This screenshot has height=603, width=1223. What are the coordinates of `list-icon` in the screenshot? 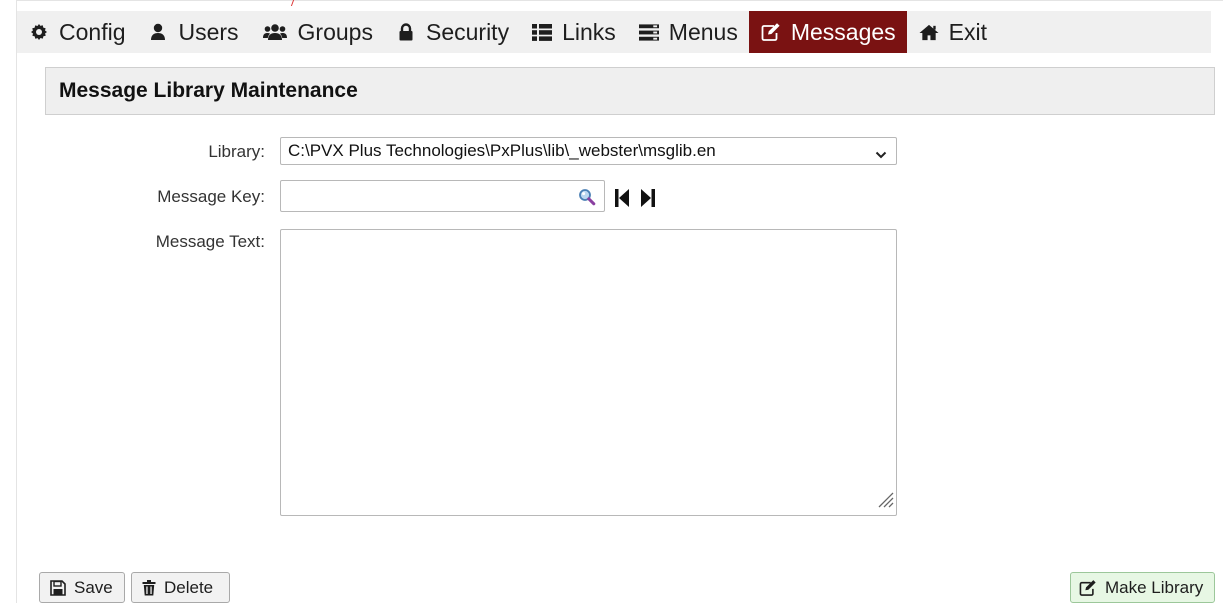 It's located at (542, 32).